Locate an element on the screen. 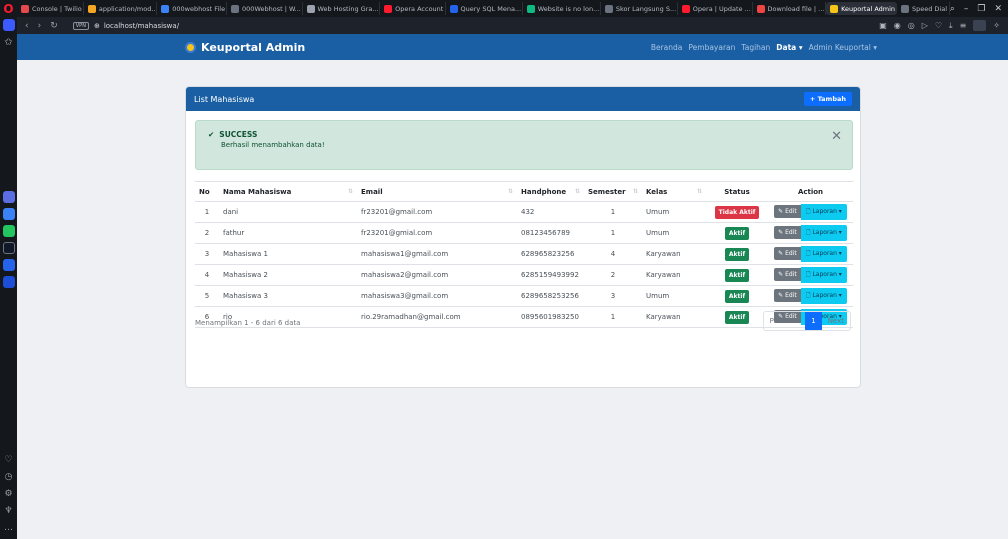 The image size is (1008, 539). reload-icon: ↻ is located at coordinates (54, 26).